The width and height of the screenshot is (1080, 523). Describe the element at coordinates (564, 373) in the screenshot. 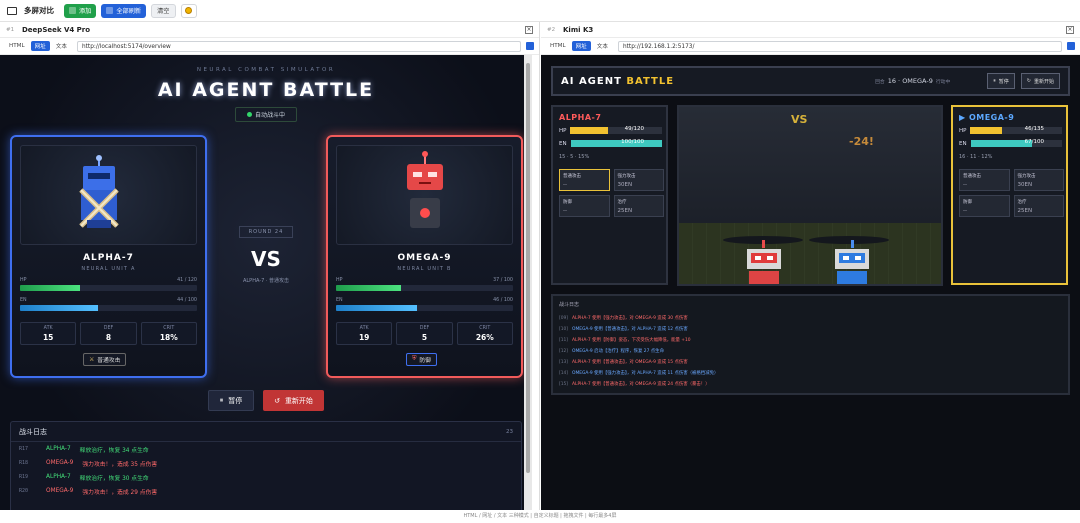

I see `log-round: [14]` at that location.